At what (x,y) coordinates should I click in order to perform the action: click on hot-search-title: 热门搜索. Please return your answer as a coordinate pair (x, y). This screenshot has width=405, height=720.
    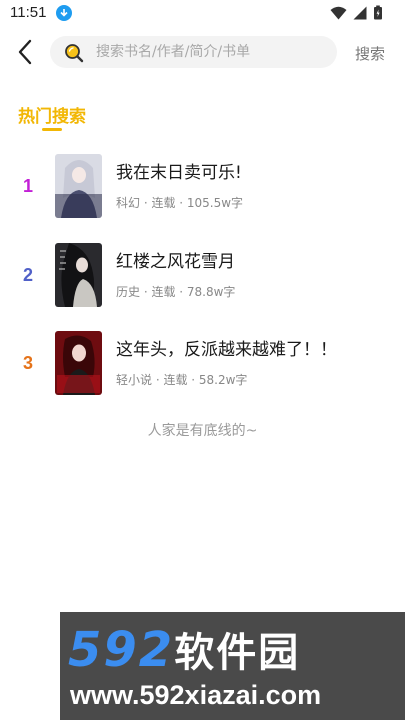
    Looking at the image, I should click on (52, 117).